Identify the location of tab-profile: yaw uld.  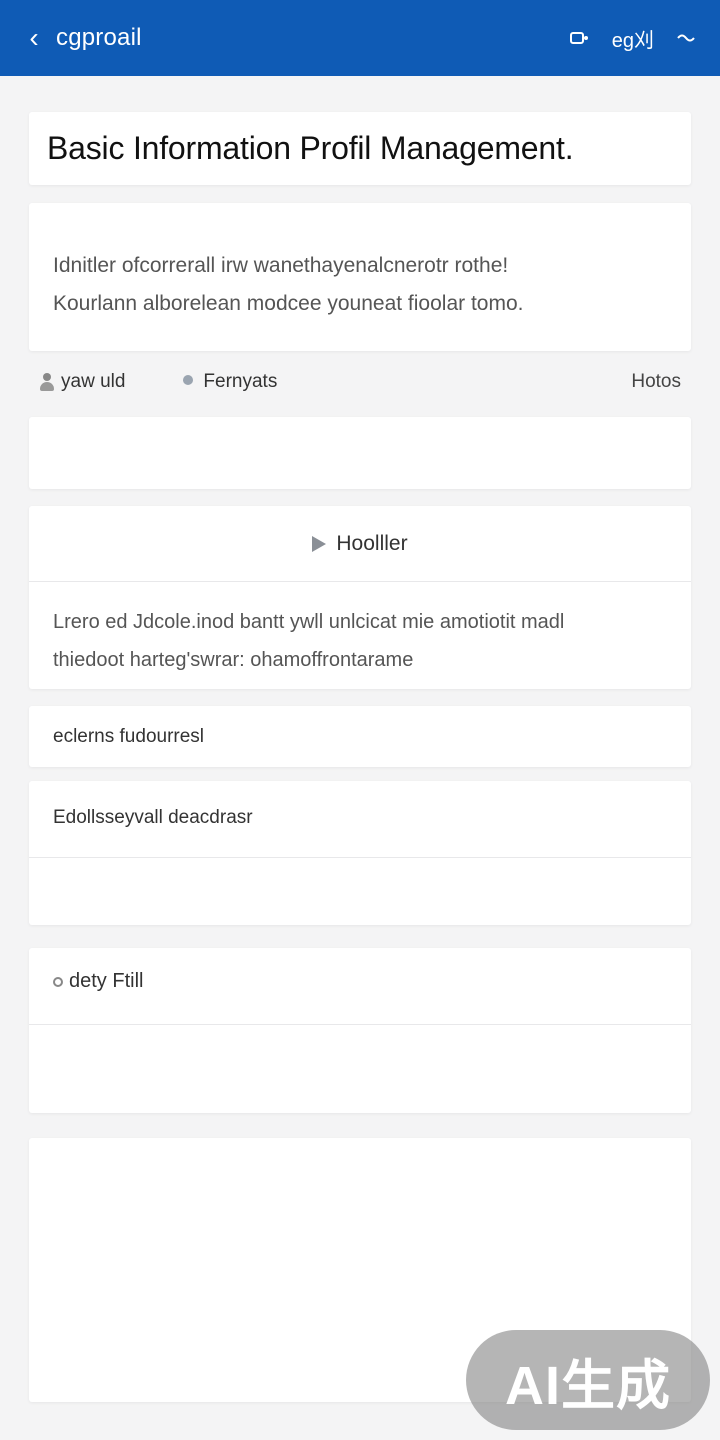
(82, 382).